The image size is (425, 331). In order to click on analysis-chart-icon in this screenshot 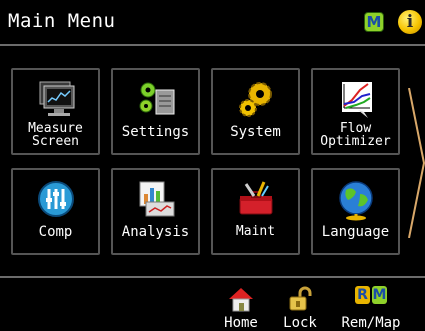, I will do `click(156, 199)`.